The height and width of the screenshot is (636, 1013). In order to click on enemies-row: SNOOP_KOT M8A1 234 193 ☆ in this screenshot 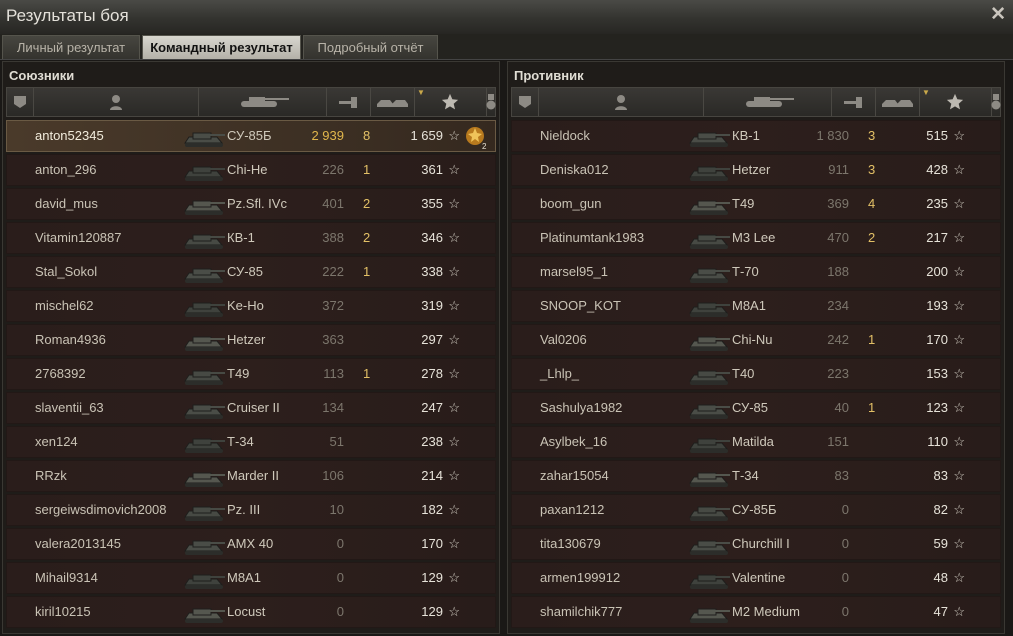, I will do `click(756, 306)`.